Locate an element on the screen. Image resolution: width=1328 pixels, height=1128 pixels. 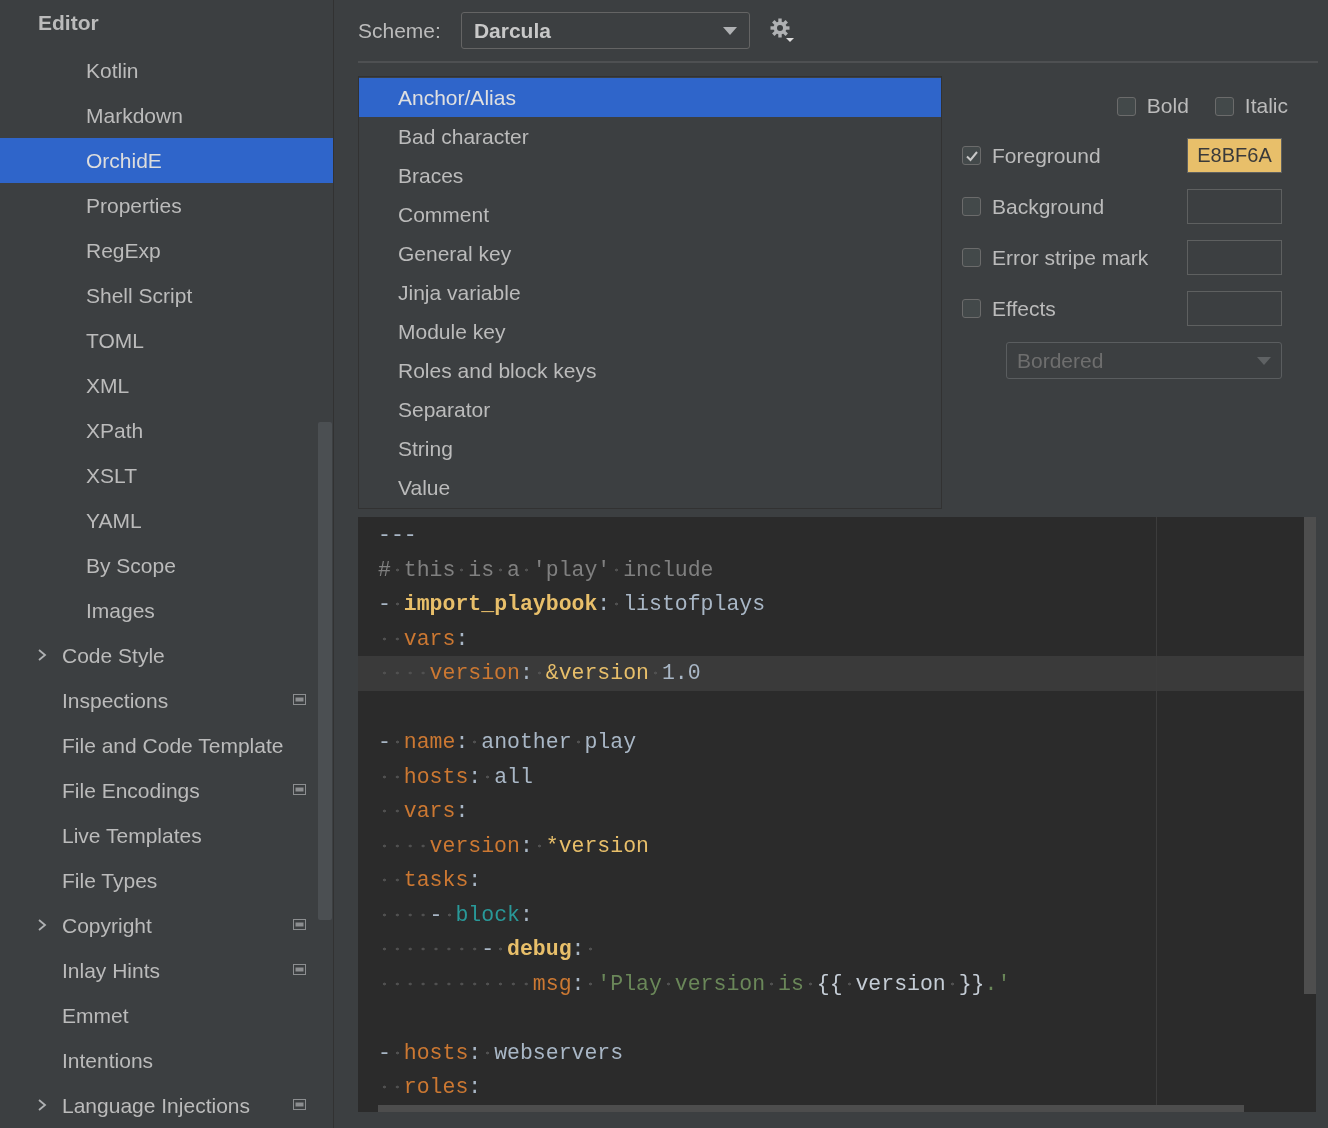
list-item: Bad character is located at coordinates (650, 136).